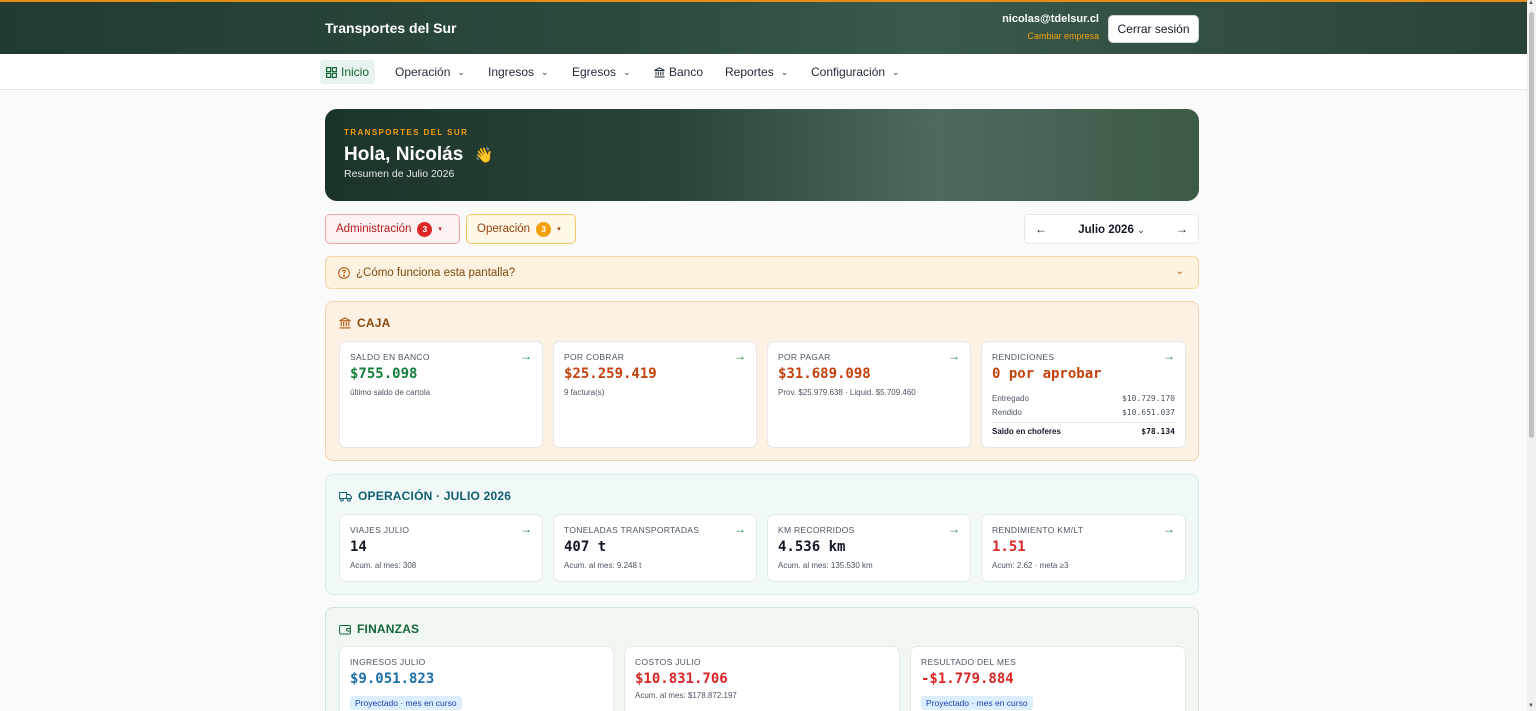  Describe the element at coordinates (436, 272) in the screenshot. I see `help-text: ¿Cómo funciona esta pantalla?` at that location.